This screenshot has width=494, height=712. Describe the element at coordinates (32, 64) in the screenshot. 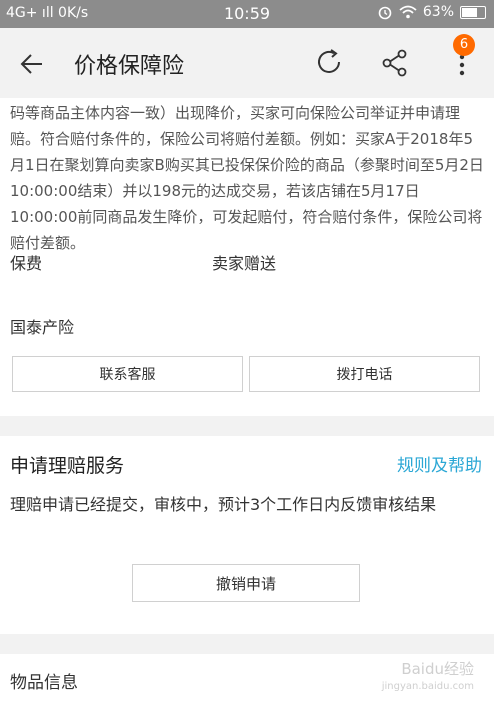

I see `back-arrow-icon` at that location.